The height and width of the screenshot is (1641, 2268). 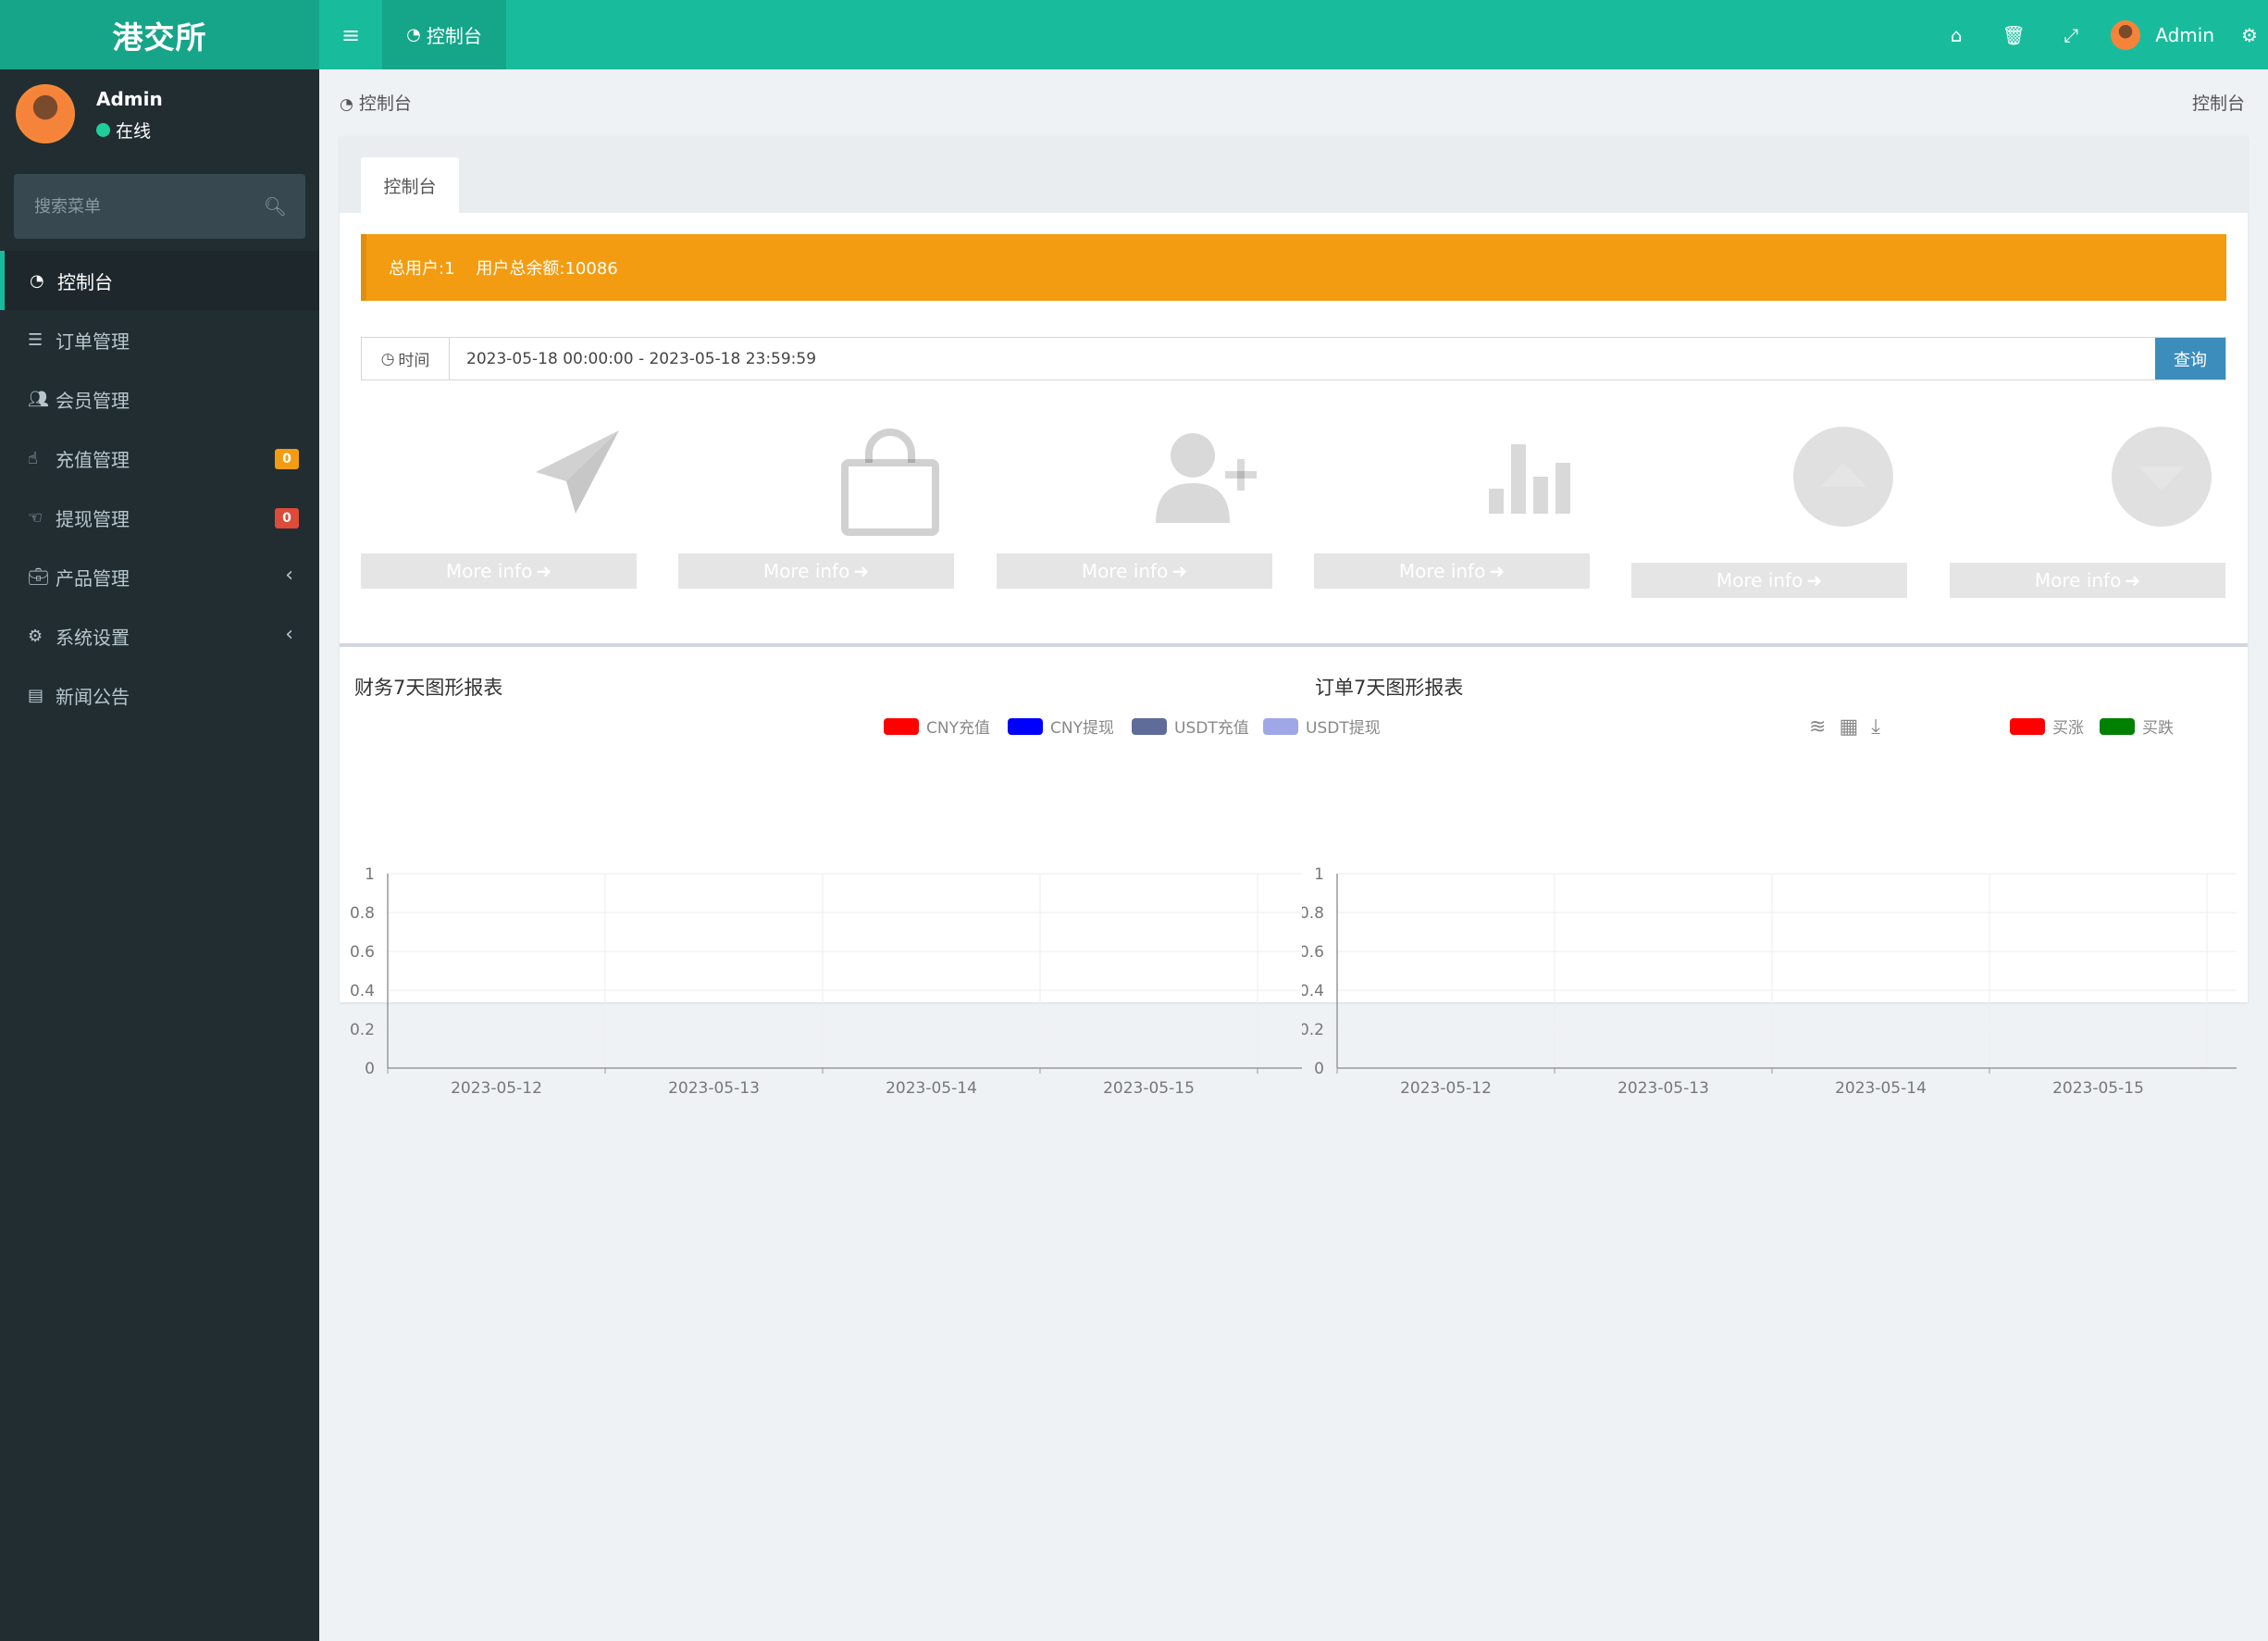 What do you see at coordinates (1313, 991) in the screenshot?
I see `y-tick-label: 0.4` at bounding box center [1313, 991].